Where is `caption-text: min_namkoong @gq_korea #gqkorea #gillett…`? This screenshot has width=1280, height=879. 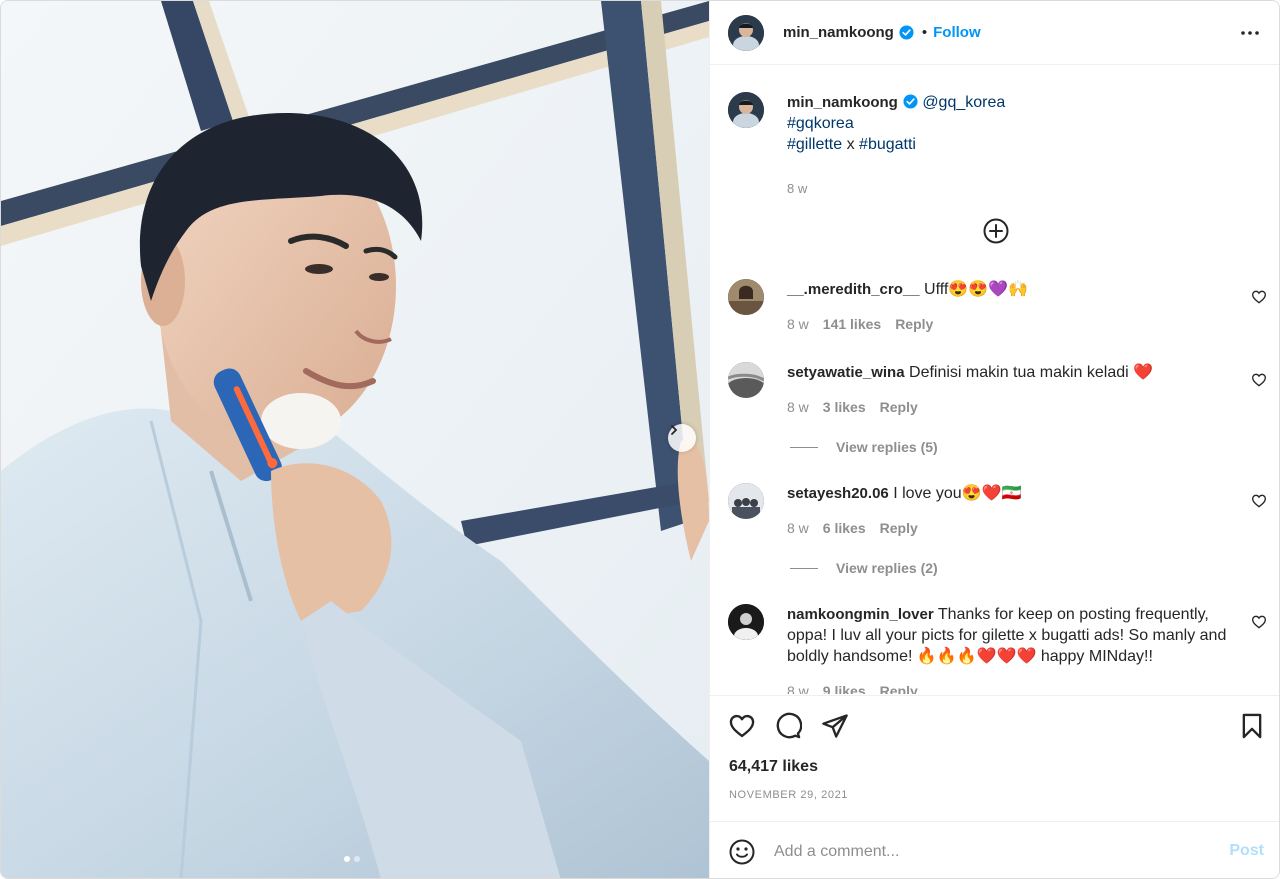 caption-text: min_namkoong @gq_korea #gqkorea #gillett… is located at coordinates (1017, 145).